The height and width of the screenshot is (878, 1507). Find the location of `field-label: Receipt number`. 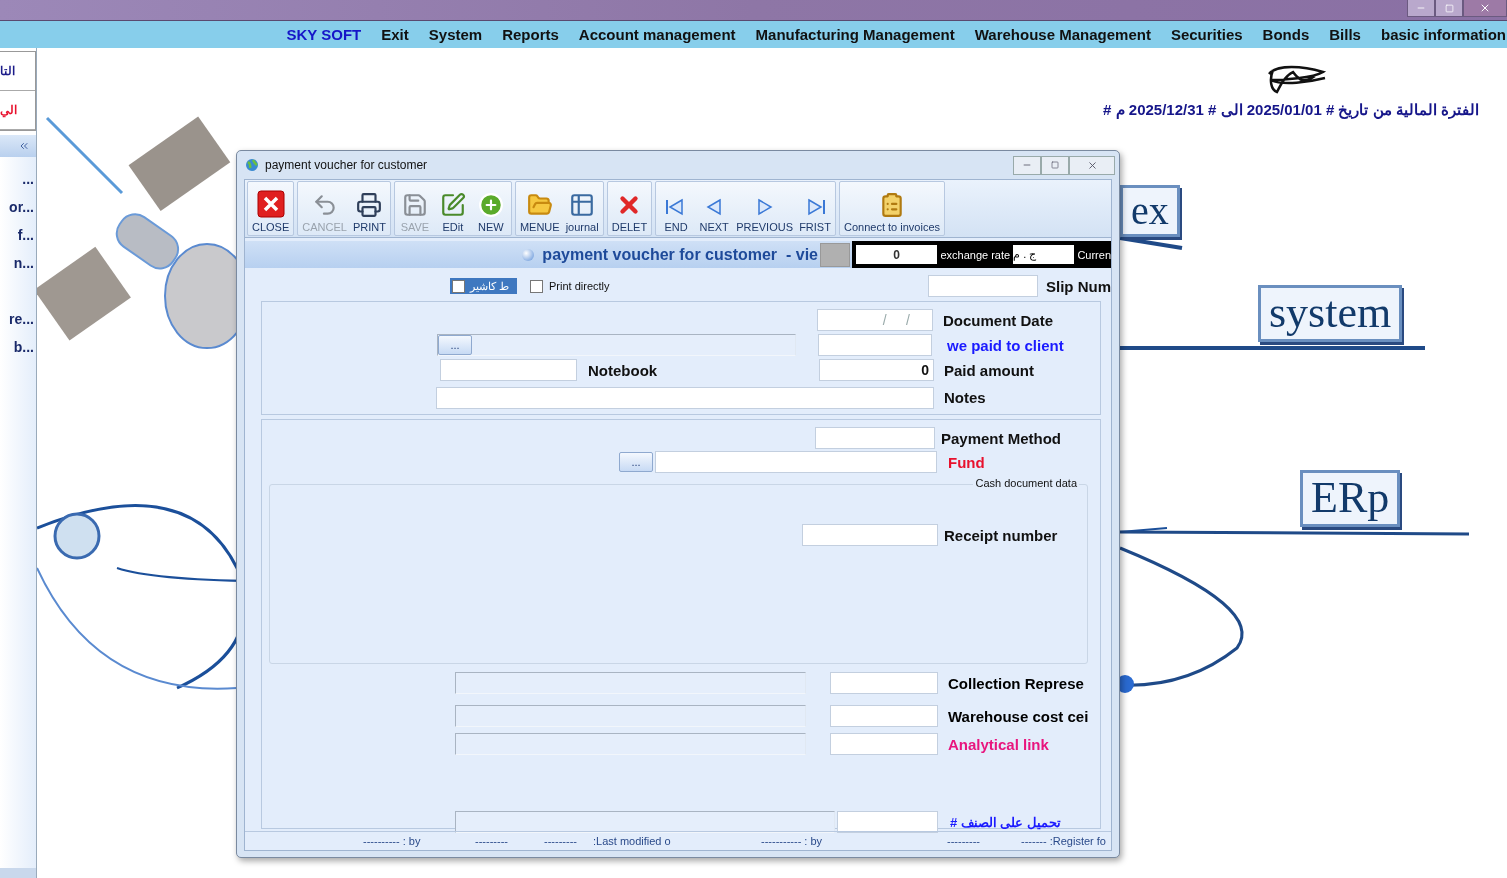

field-label: Receipt number is located at coordinates (1001, 535).